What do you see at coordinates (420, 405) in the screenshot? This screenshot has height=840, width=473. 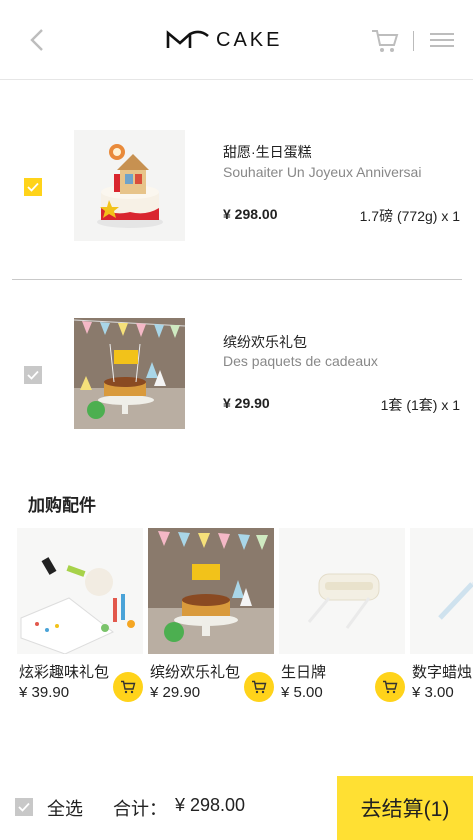 I see `item-quantity: 1套 (1套) x 1` at bounding box center [420, 405].